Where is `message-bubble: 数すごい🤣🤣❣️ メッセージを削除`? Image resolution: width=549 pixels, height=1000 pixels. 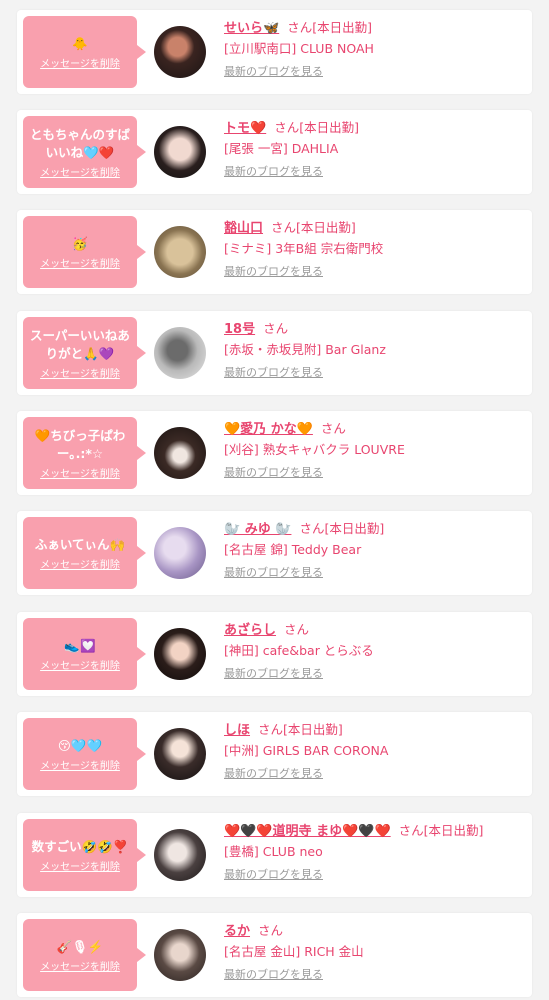 message-bubble: 数すごい🤣🤣❣️ メッセージを削除 is located at coordinates (84, 855).